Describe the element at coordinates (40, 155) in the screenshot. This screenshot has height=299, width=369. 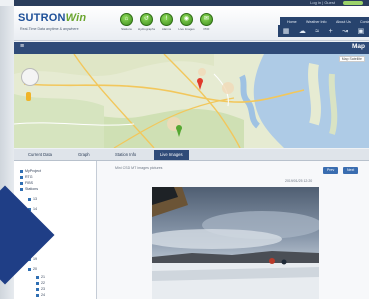
I see `tab-current-data: Current Data` at that location.